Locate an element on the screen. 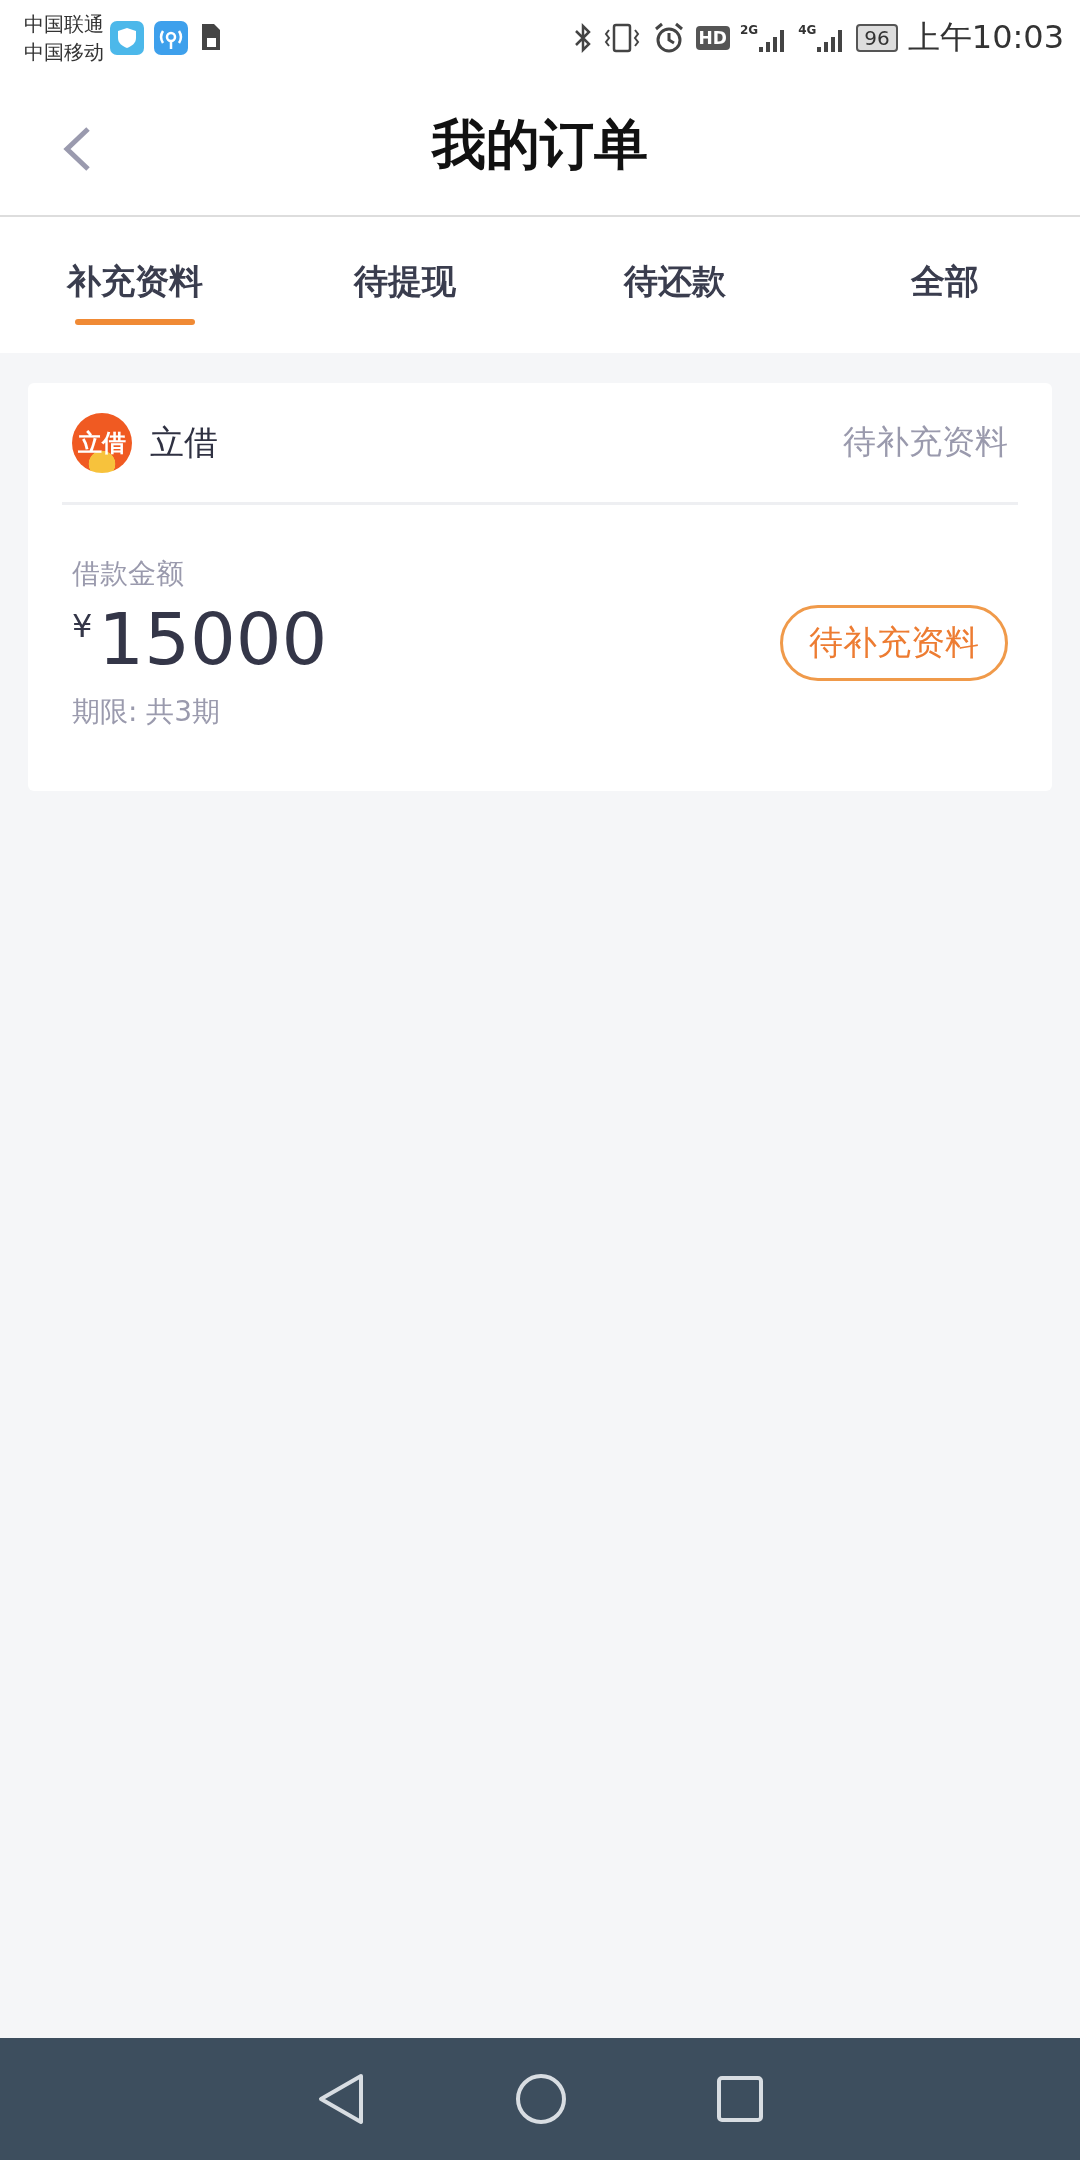  recents-nav-icon is located at coordinates (740, 2099).